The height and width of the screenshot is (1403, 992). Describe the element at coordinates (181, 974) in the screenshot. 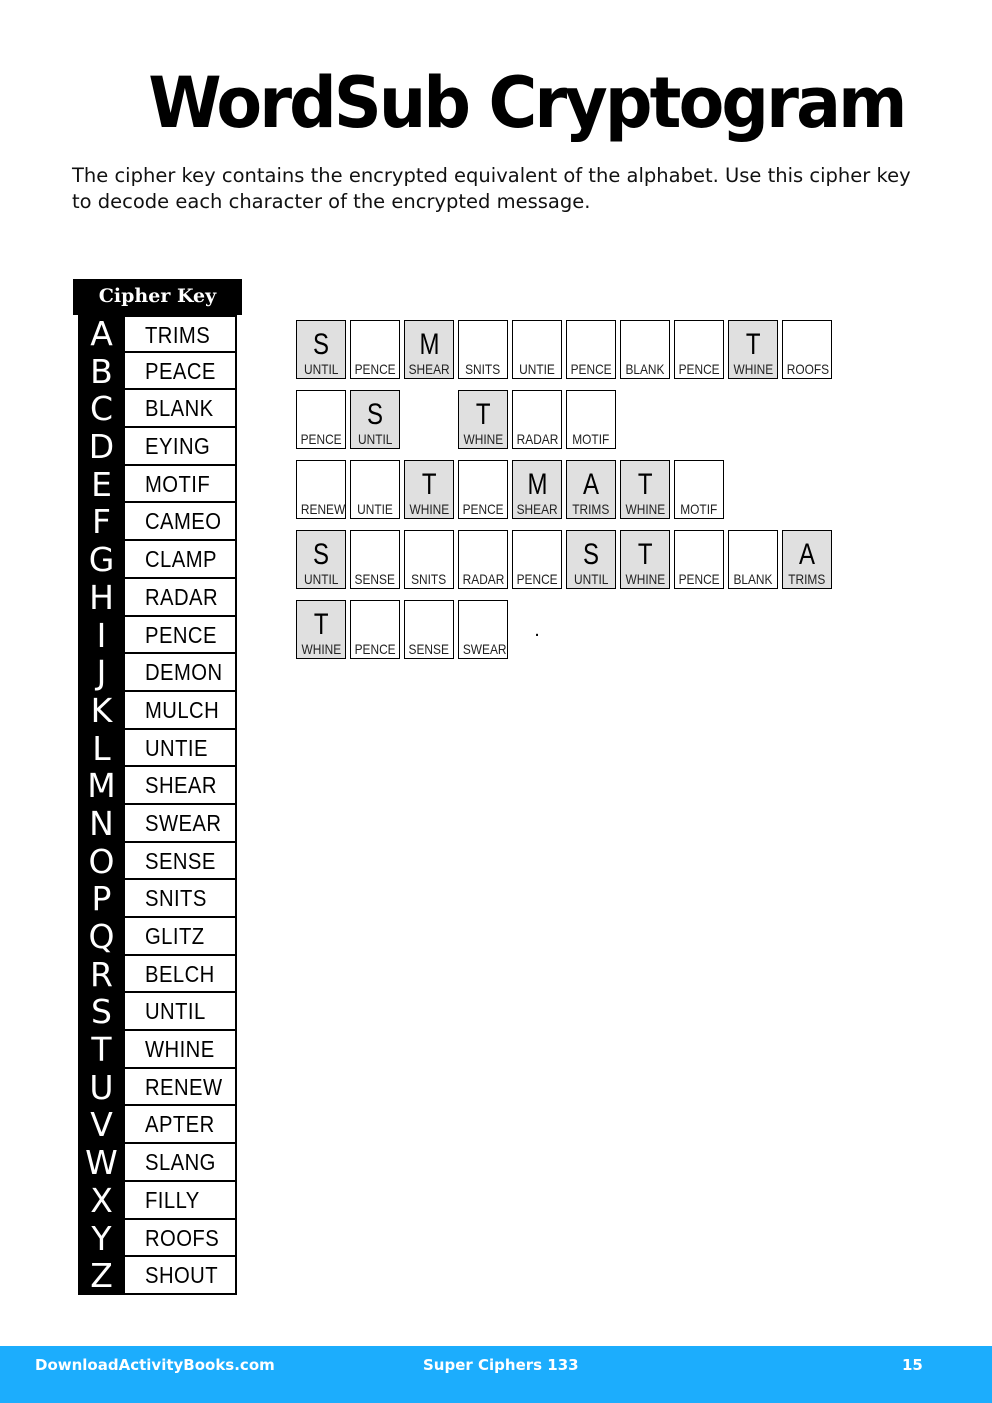

I see `cipher-key-word-cell: BELCH` at that location.